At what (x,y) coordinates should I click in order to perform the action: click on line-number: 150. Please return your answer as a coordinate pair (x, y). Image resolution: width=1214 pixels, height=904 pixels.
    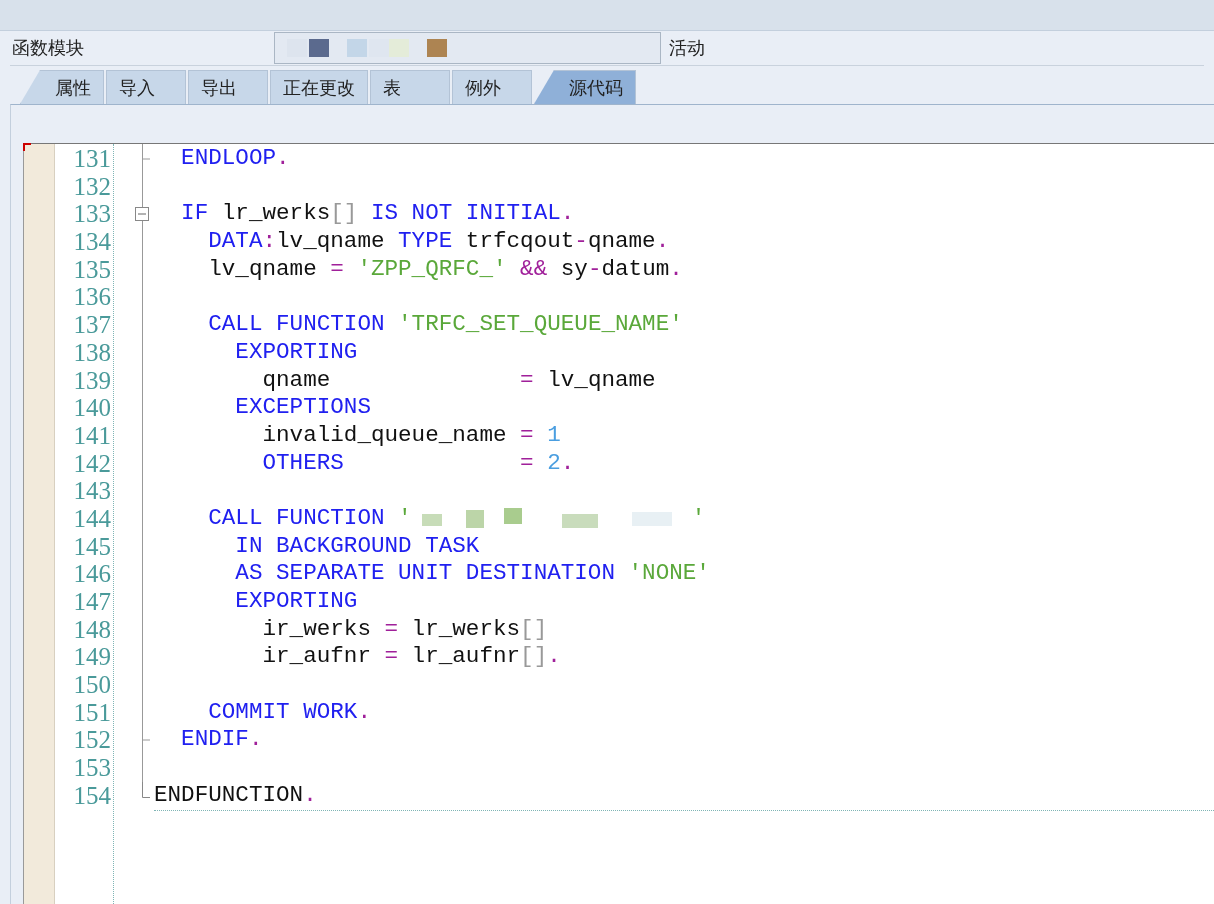
    Looking at the image, I should click on (92, 685).